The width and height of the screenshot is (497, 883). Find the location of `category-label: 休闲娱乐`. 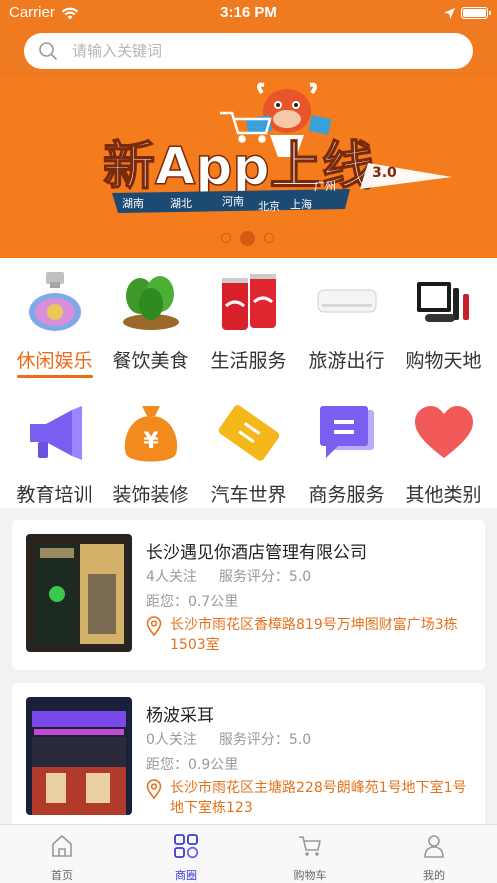

category-label: 休闲娱乐 is located at coordinates (54, 361).